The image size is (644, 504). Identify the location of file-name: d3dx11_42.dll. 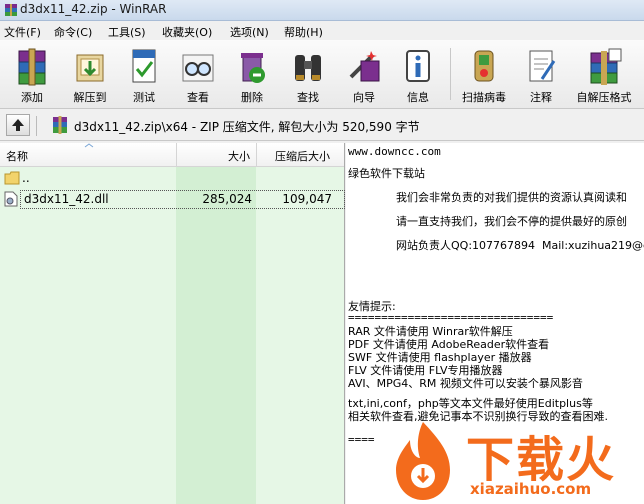
(66, 199).